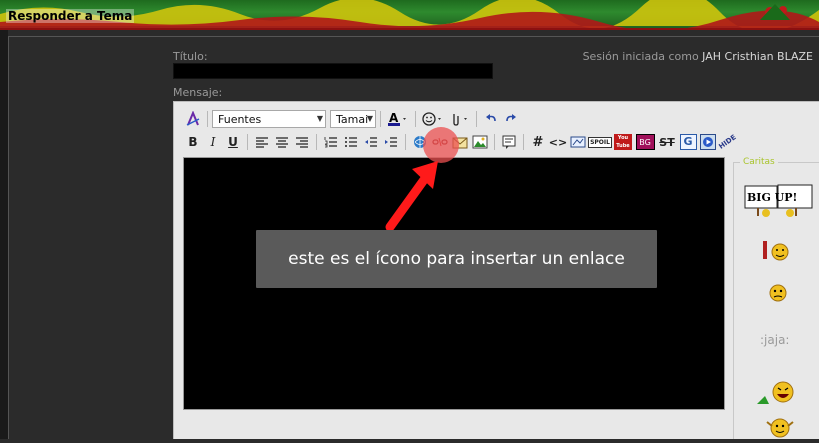 The width and height of the screenshot is (819, 443). Describe the element at coordinates (4, 234) in the screenshot. I see `left-panel` at that location.